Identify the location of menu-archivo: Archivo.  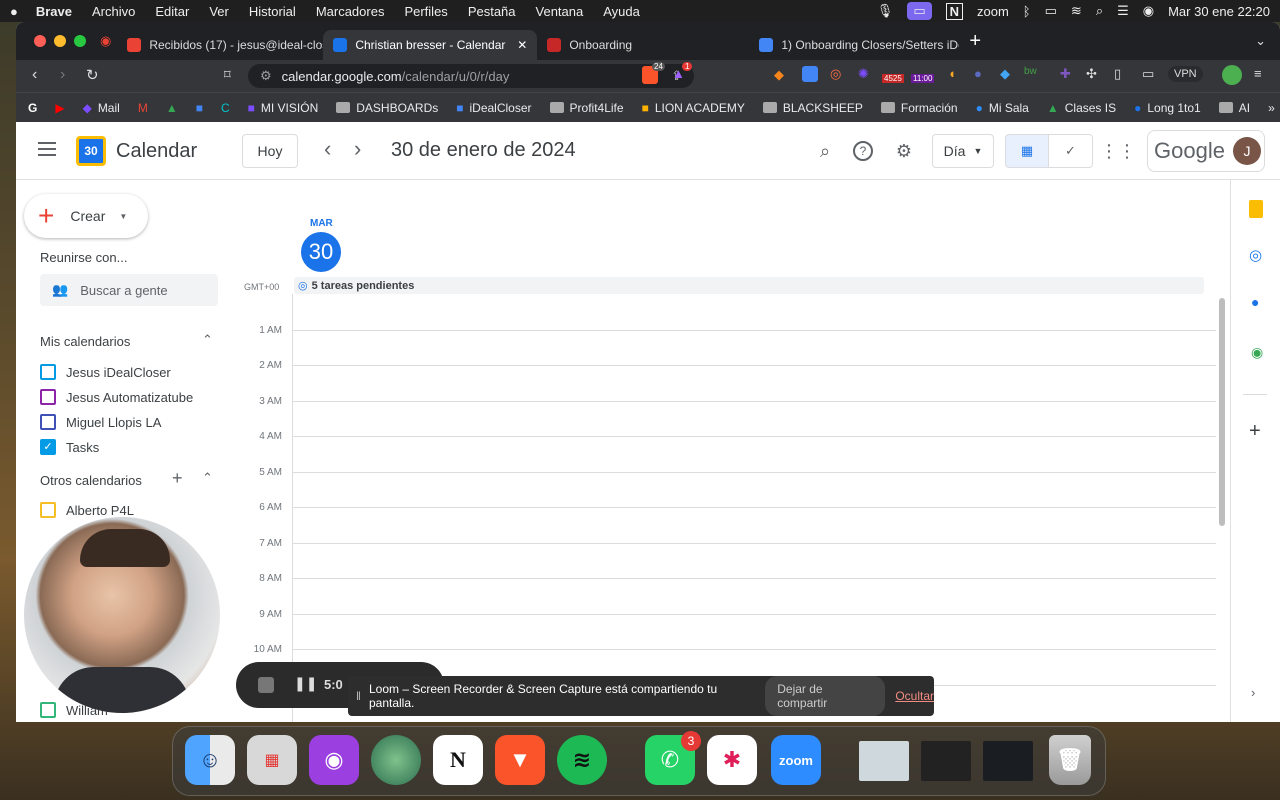
(113, 11).